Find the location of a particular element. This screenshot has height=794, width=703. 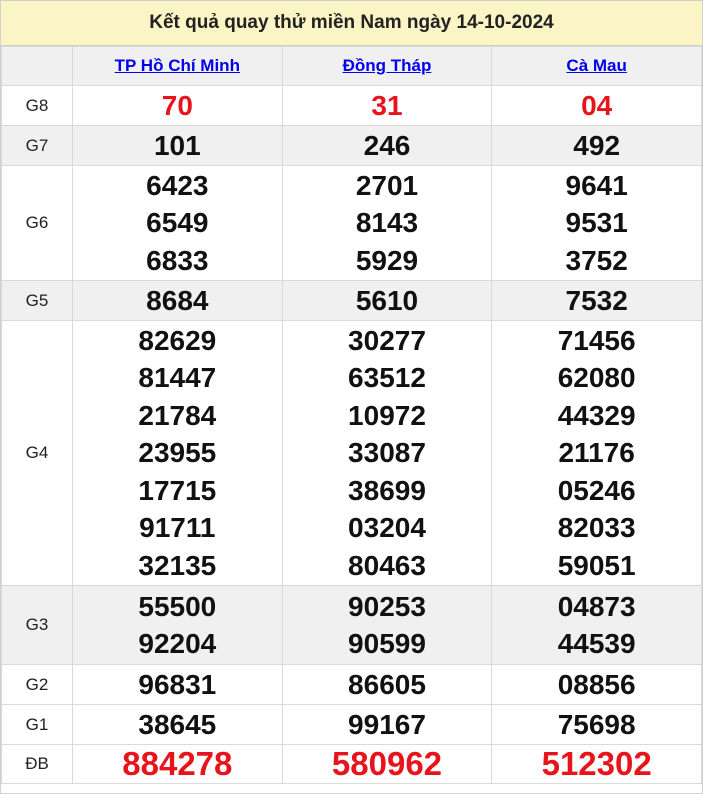

winning-number: 38699 is located at coordinates (387, 490).